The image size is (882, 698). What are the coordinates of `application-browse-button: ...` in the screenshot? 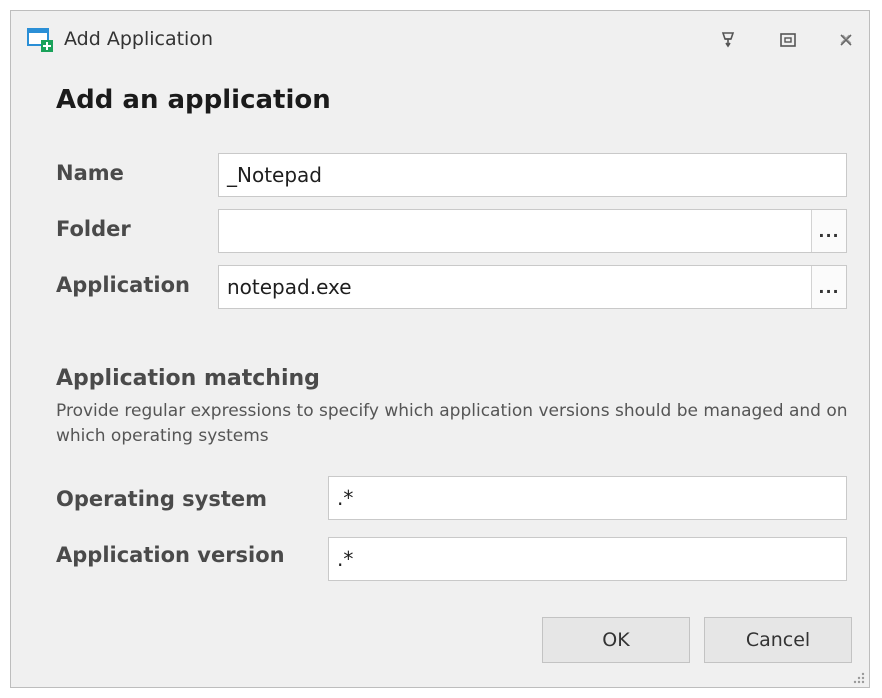 It's located at (828, 287).